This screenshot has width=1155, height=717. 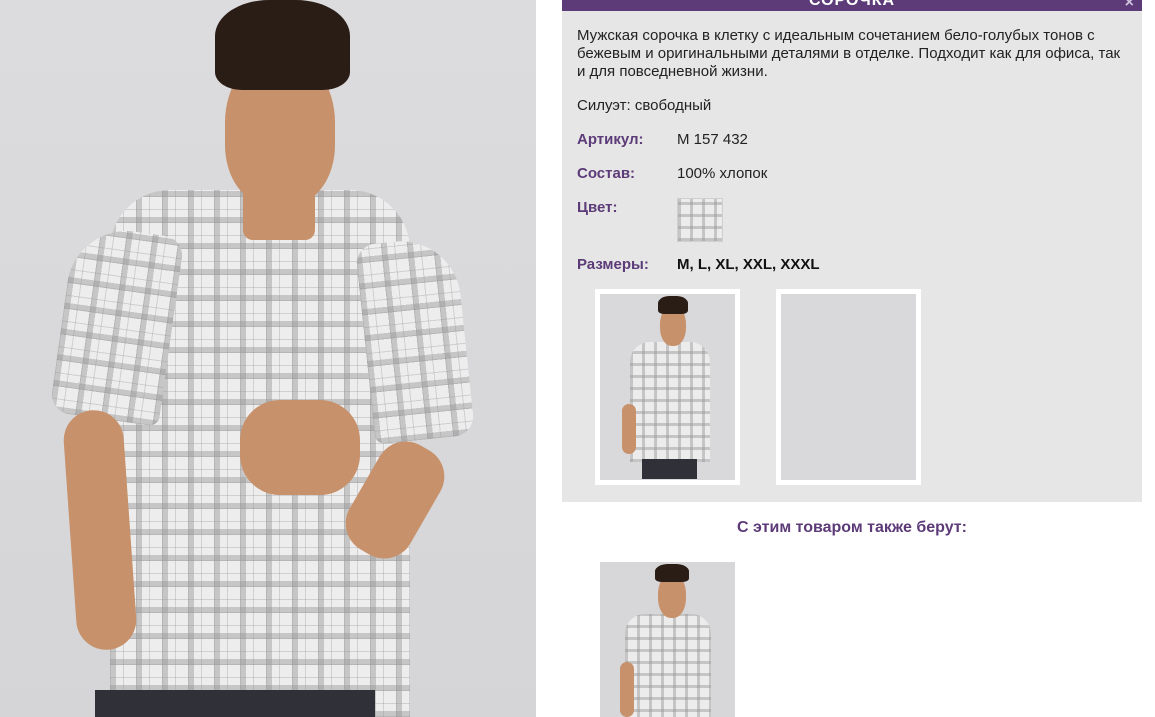 I want to click on product-silhouette: Силуэт: свободный, so click(x=644, y=105).